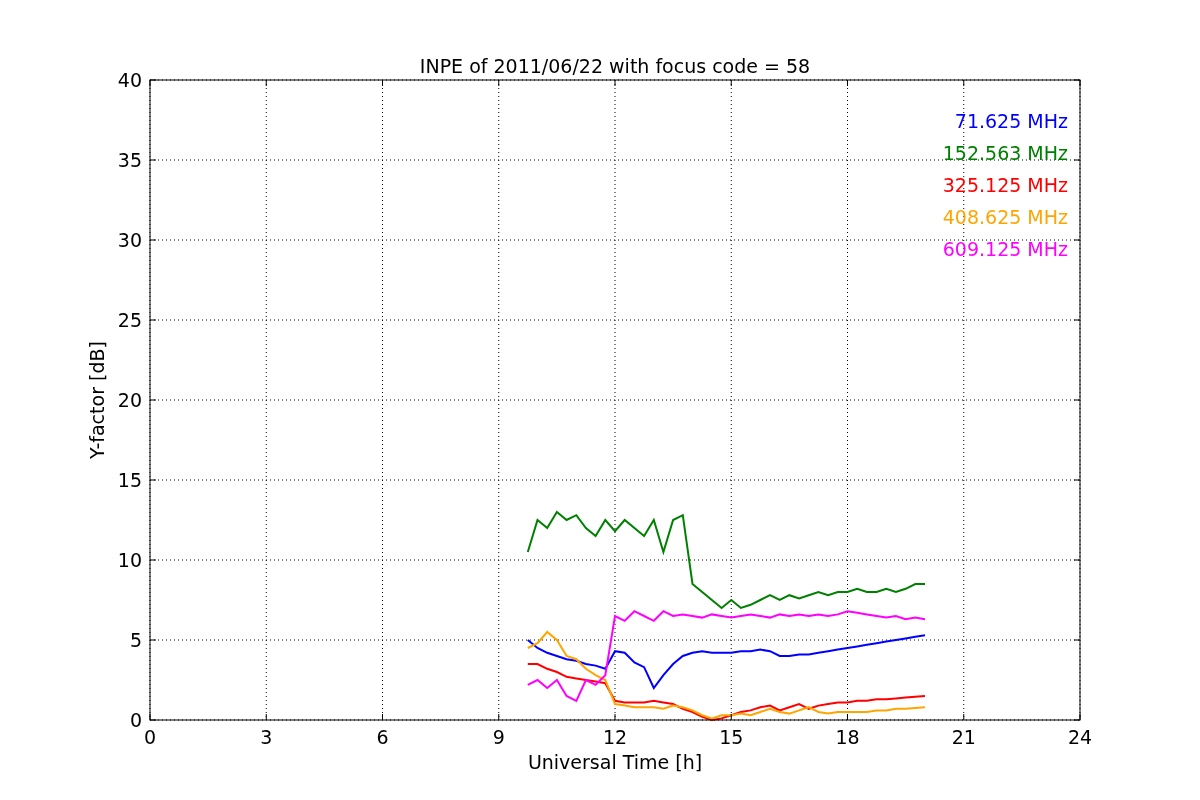 This screenshot has width=1200, height=800. What do you see at coordinates (498, 737) in the screenshot?
I see `x-tick-label: 9` at bounding box center [498, 737].